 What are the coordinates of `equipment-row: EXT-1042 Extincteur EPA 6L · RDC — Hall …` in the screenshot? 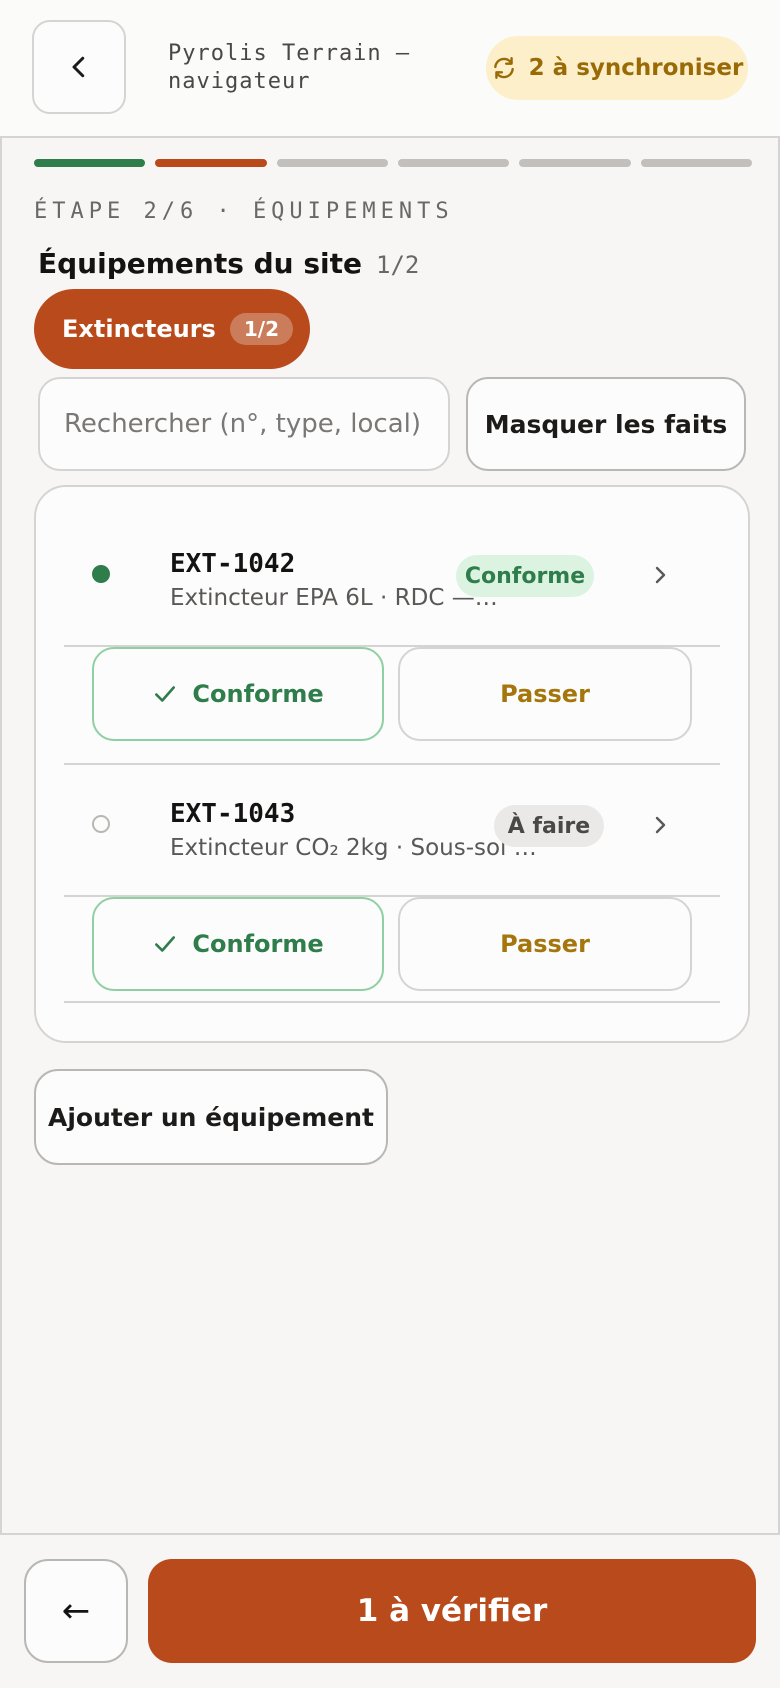 It's located at (392, 567).